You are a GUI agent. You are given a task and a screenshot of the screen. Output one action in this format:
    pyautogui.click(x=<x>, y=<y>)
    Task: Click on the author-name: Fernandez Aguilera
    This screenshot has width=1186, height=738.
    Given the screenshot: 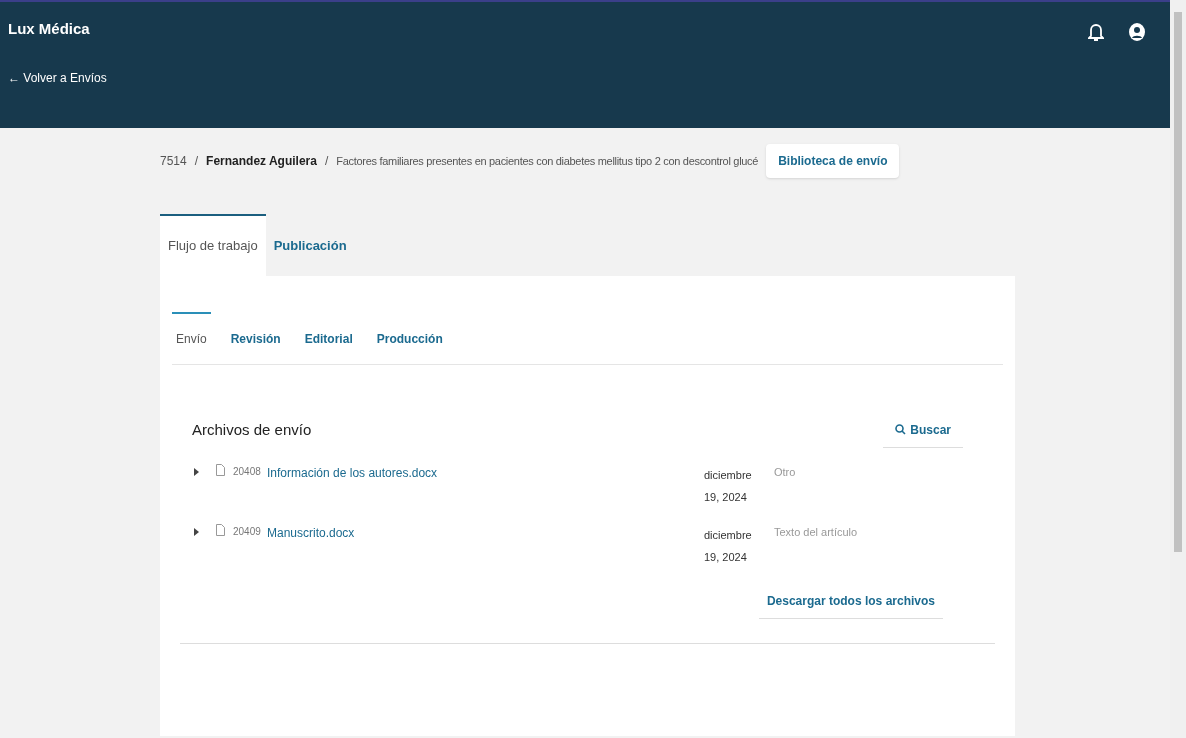 What is the action you would take?
    pyautogui.click(x=261, y=161)
    